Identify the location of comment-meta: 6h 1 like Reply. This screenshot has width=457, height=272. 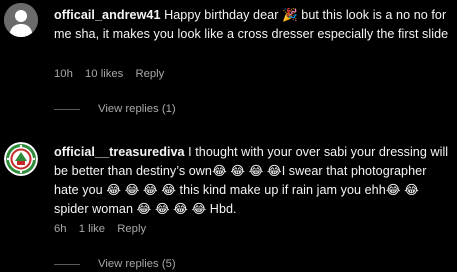
(104, 229).